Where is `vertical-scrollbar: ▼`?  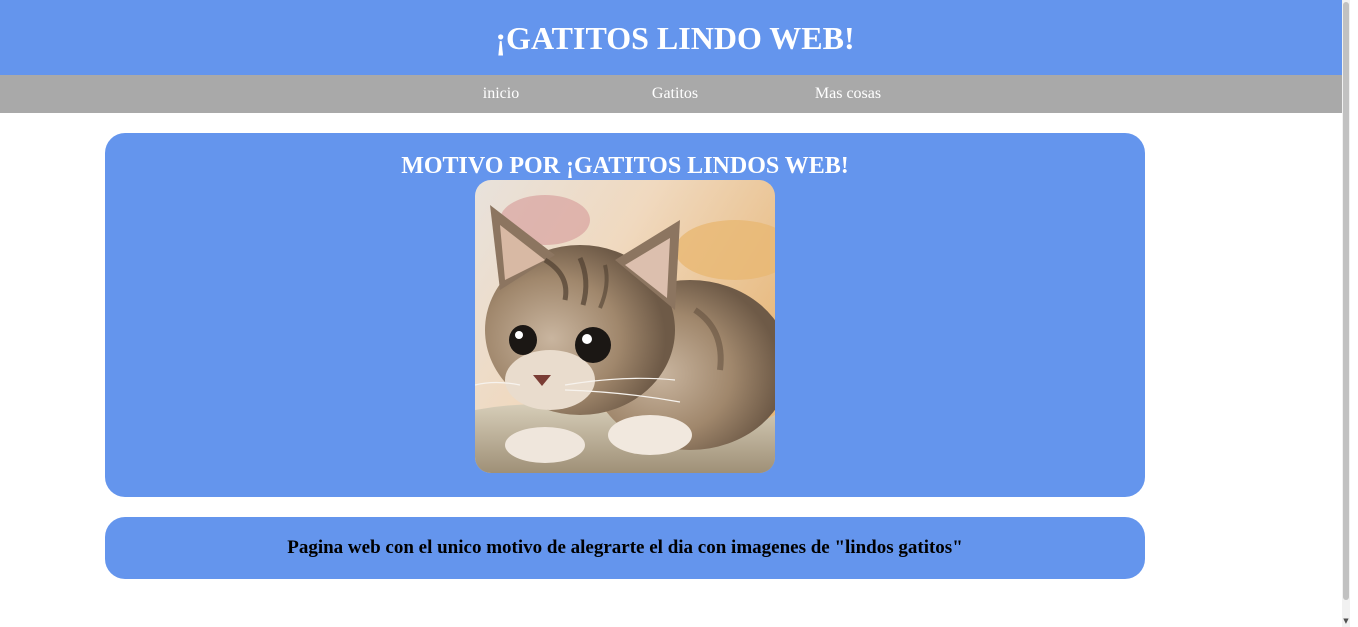
vertical-scrollbar: ▼ is located at coordinates (1346, 313).